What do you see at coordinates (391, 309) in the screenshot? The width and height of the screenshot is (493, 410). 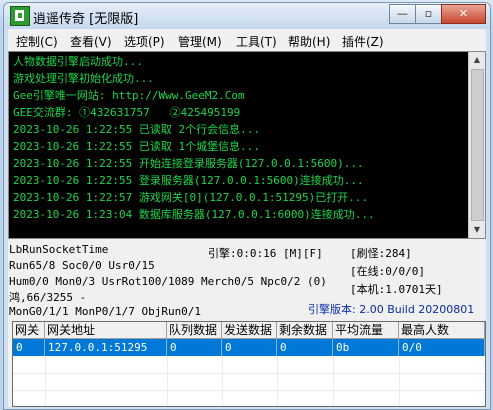 I see `engine-version: 引擎版本: 2.00 Build 20200801` at bounding box center [391, 309].